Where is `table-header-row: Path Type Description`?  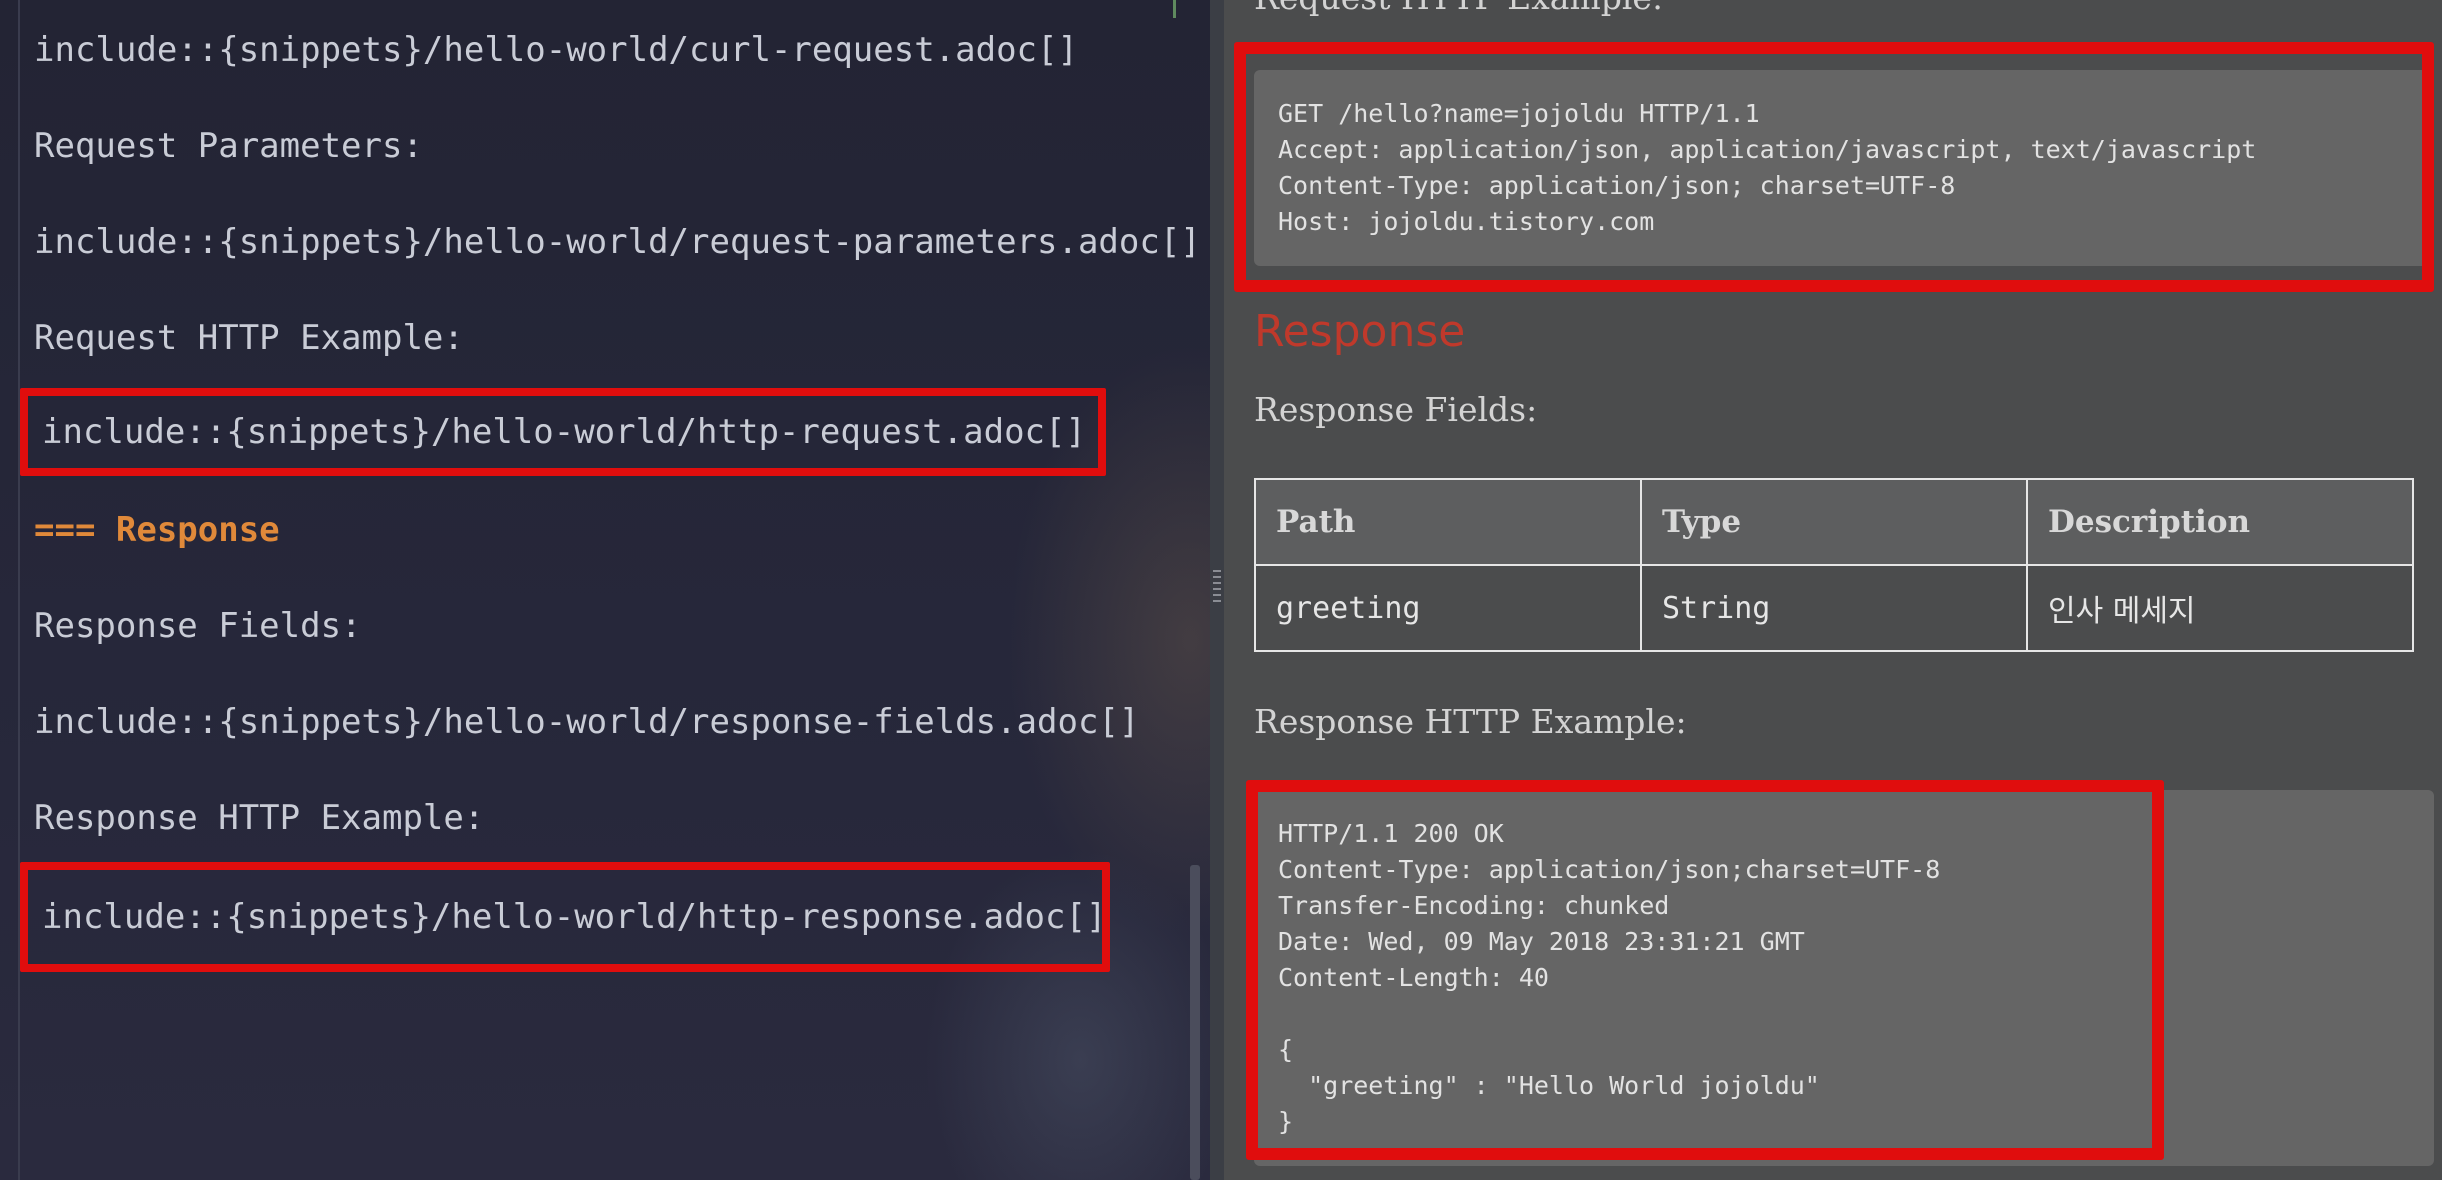
table-header-row: Path Type Description is located at coordinates (1834, 522).